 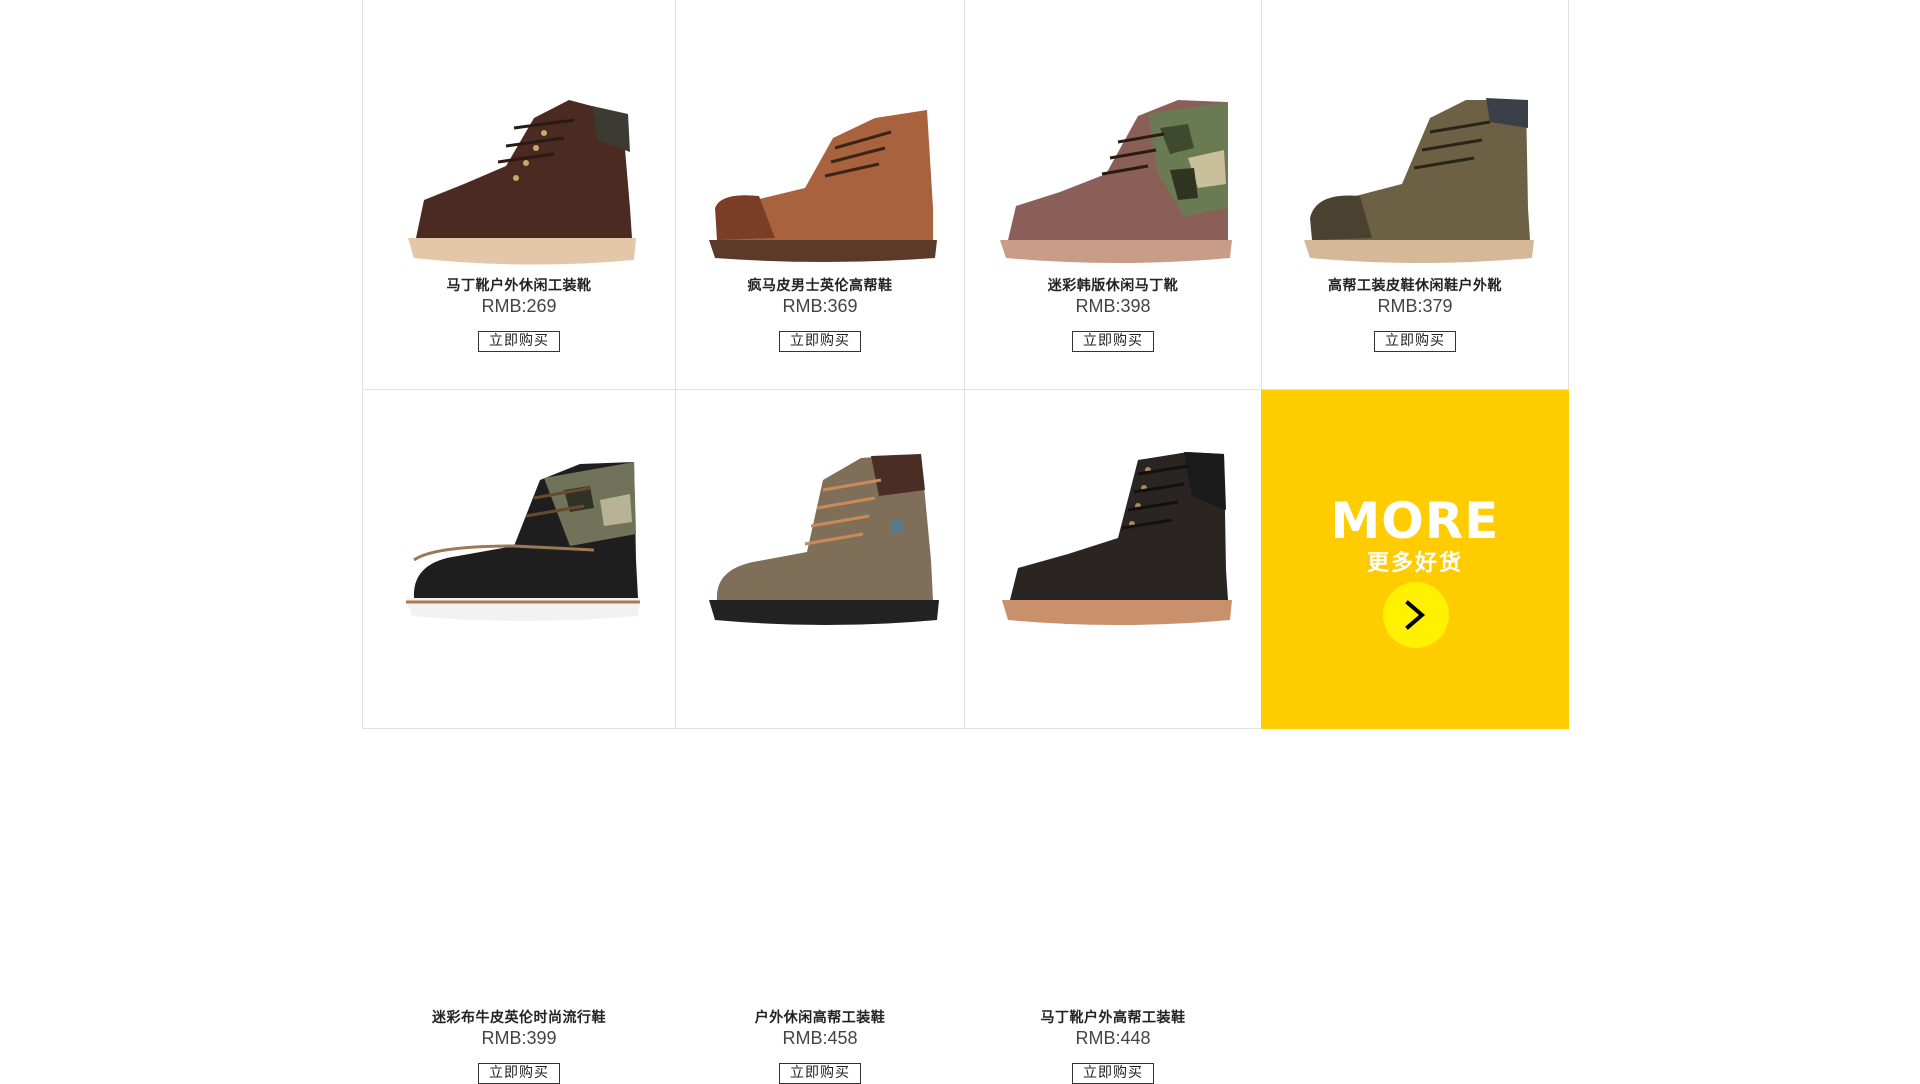 What do you see at coordinates (1415, 285) in the screenshot?
I see `product-name: 高帮工装皮鞋休闲鞋户外靴` at bounding box center [1415, 285].